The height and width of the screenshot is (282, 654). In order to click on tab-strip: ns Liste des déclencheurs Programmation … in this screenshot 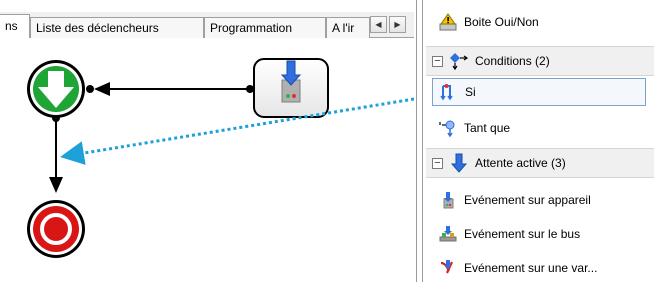, I will do `click(207, 25)`.